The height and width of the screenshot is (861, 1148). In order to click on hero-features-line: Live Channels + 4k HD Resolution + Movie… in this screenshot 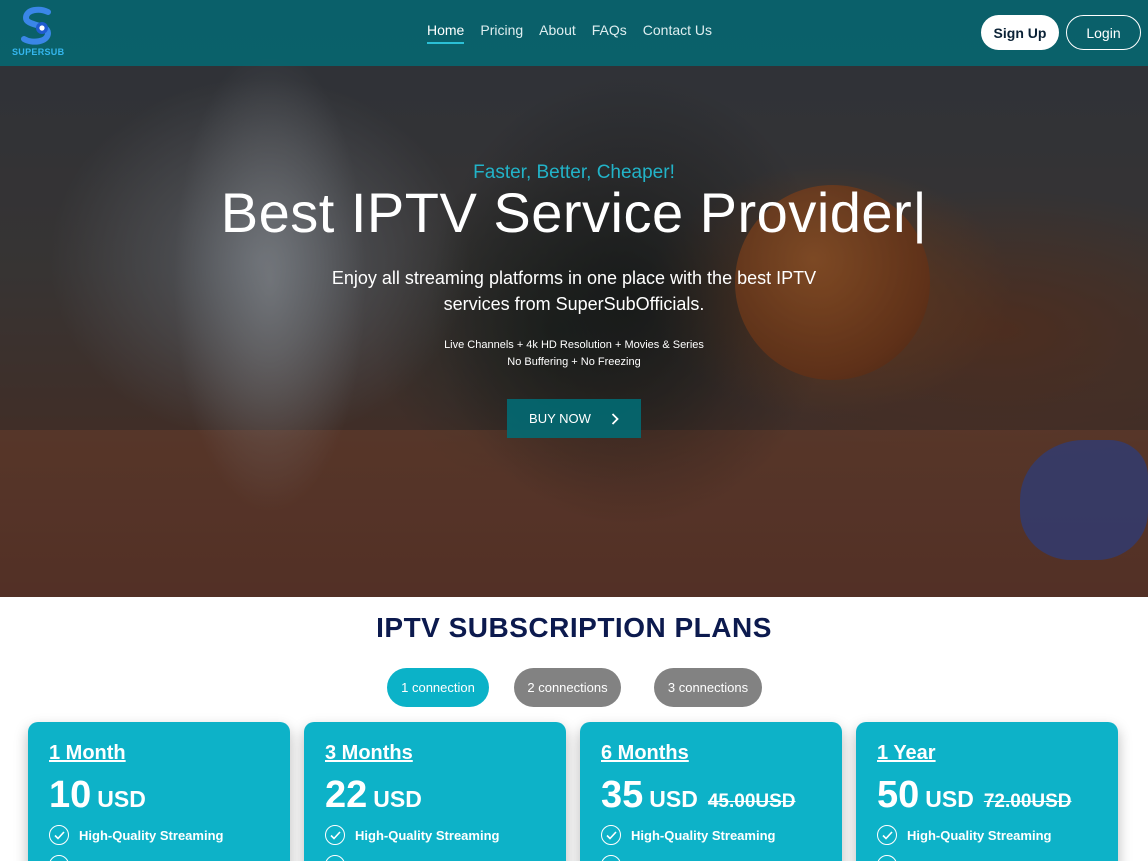, I will do `click(574, 345)`.